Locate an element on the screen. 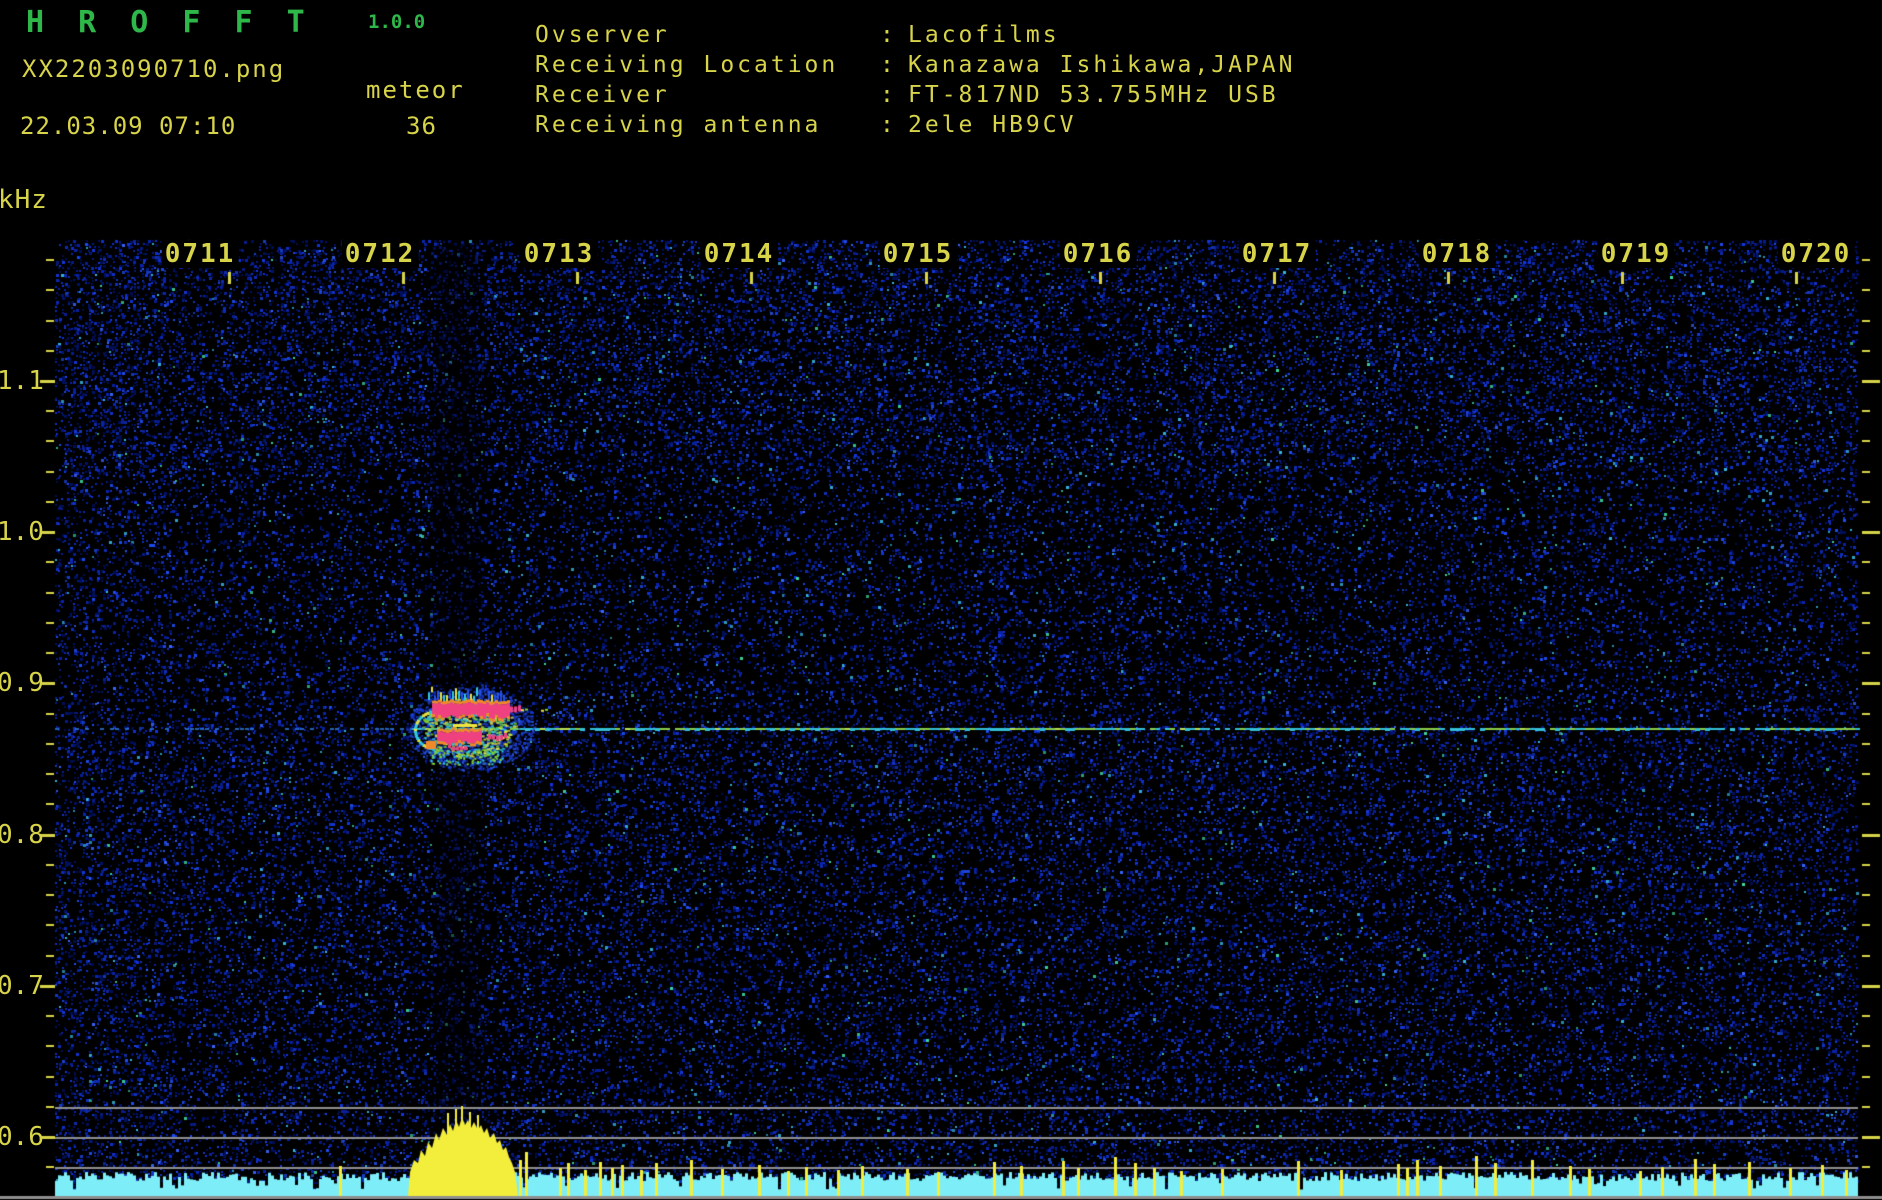 Image resolution: width=1882 pixels, height=1200 pixels. y-axis-unit: kHz is located at coordinates (24, 200).